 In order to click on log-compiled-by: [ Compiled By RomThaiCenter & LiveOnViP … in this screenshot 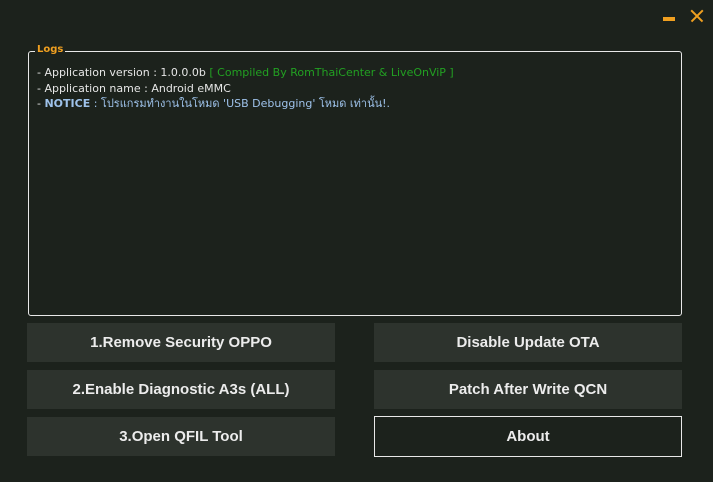, I will do `click(331, 72)`.